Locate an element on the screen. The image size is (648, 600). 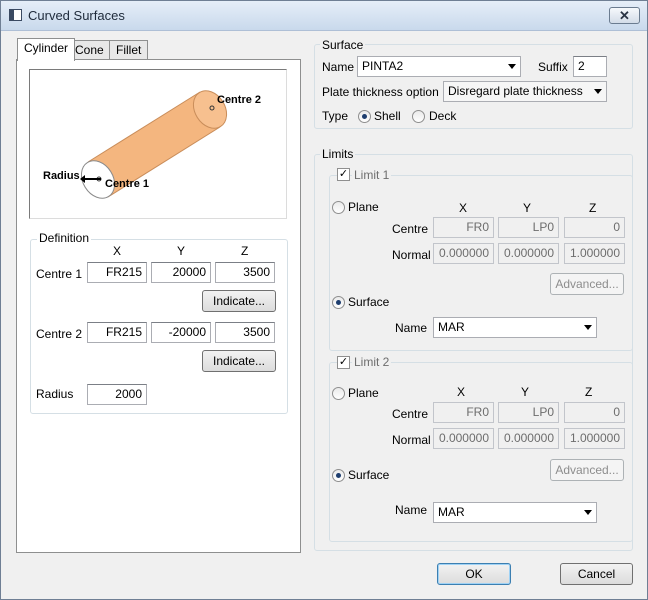
limit1-col-z: Z is located at coordinates (593, 208).